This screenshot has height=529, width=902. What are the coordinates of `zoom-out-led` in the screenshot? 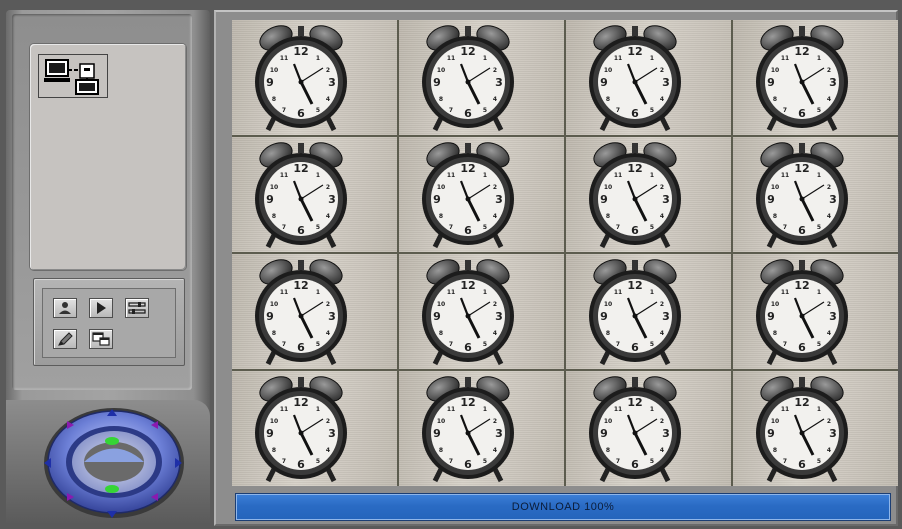 It's located at (112, 489).